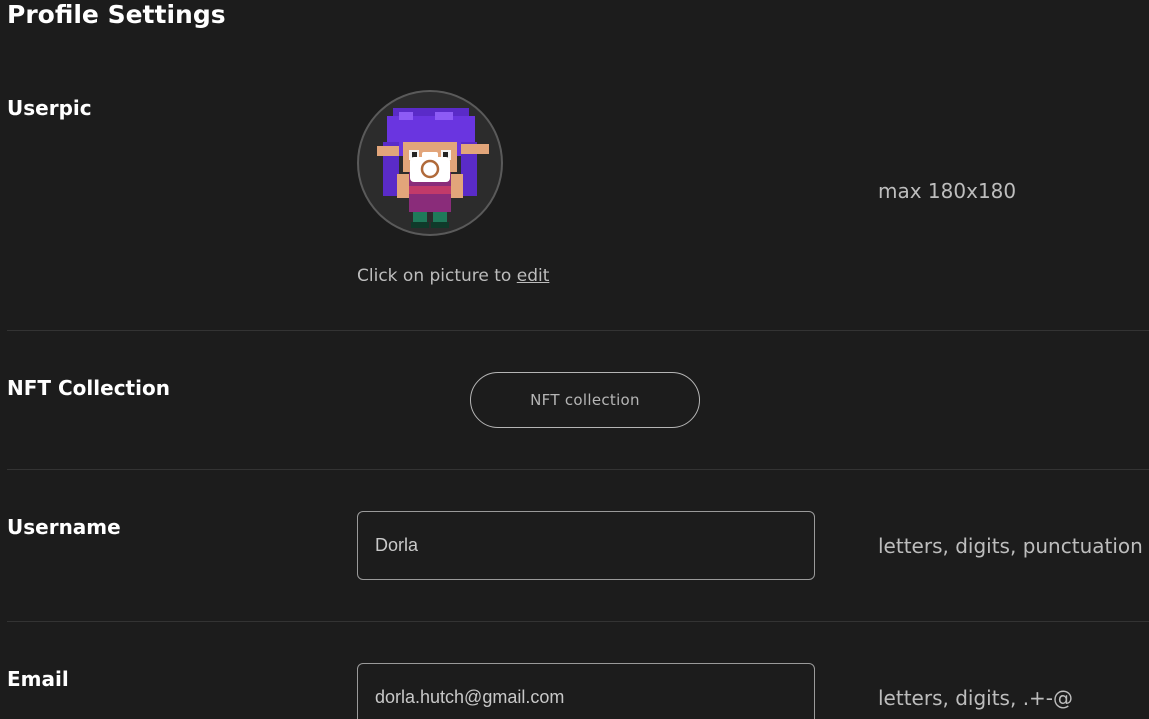 The height and width of the screenshot is (719, 1149). I want to click on userpic-hint: max 180x180, so click(947, 191).